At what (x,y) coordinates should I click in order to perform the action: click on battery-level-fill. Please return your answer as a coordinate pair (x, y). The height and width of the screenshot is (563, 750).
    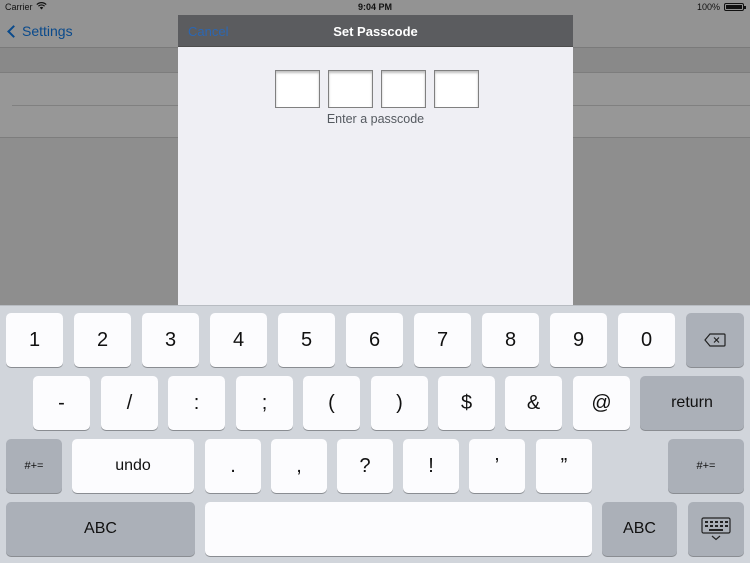
    Looking at the image, I should click on (734, 7).